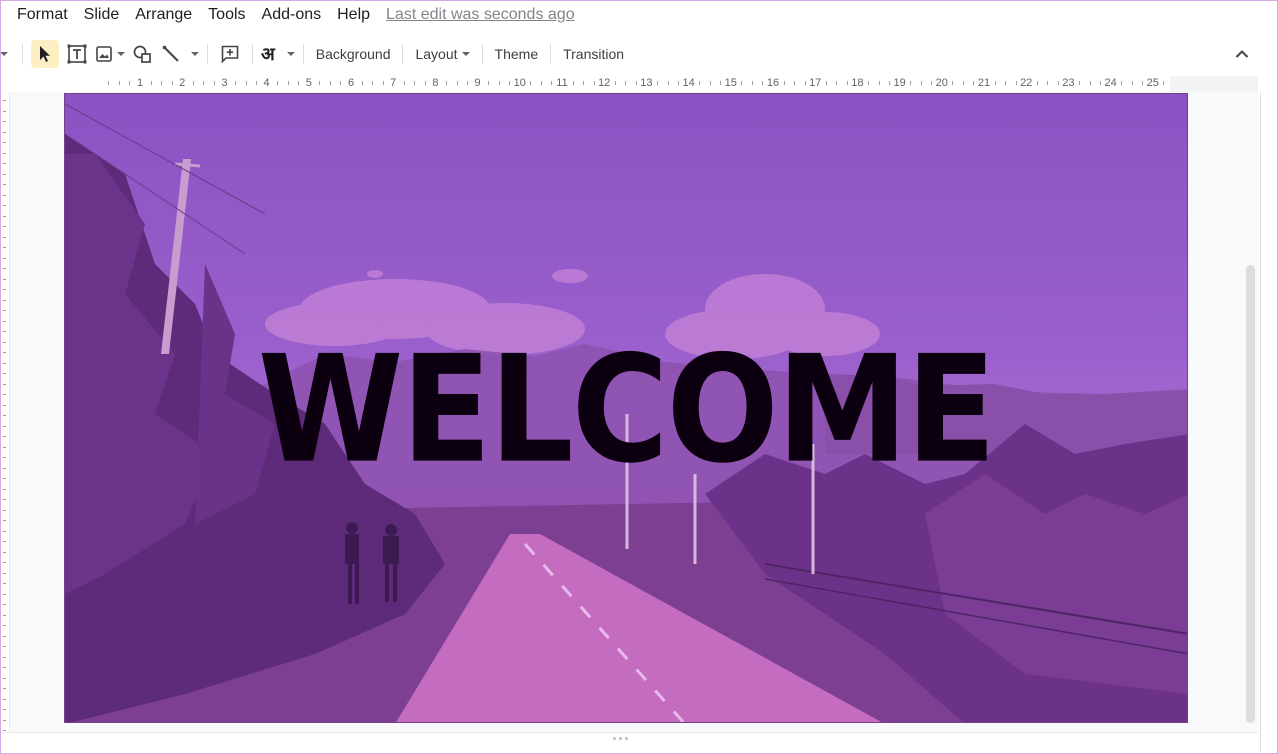 This screenshot has height=754, width=1278. Describe the element at coordinates (308, 83) in the screenshot. I see `ruler-number: 5` at that location.